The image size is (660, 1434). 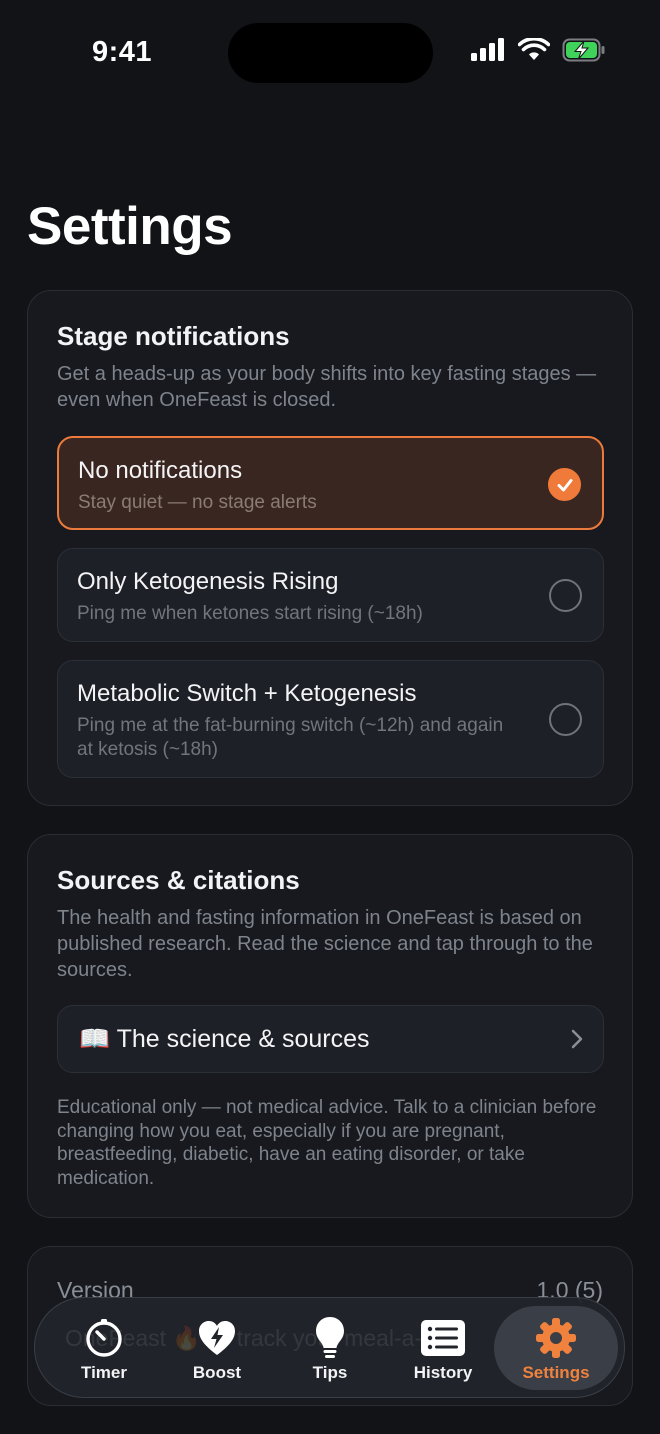 I want to click on status-bar: 9:41, so click(x=330, y=50).